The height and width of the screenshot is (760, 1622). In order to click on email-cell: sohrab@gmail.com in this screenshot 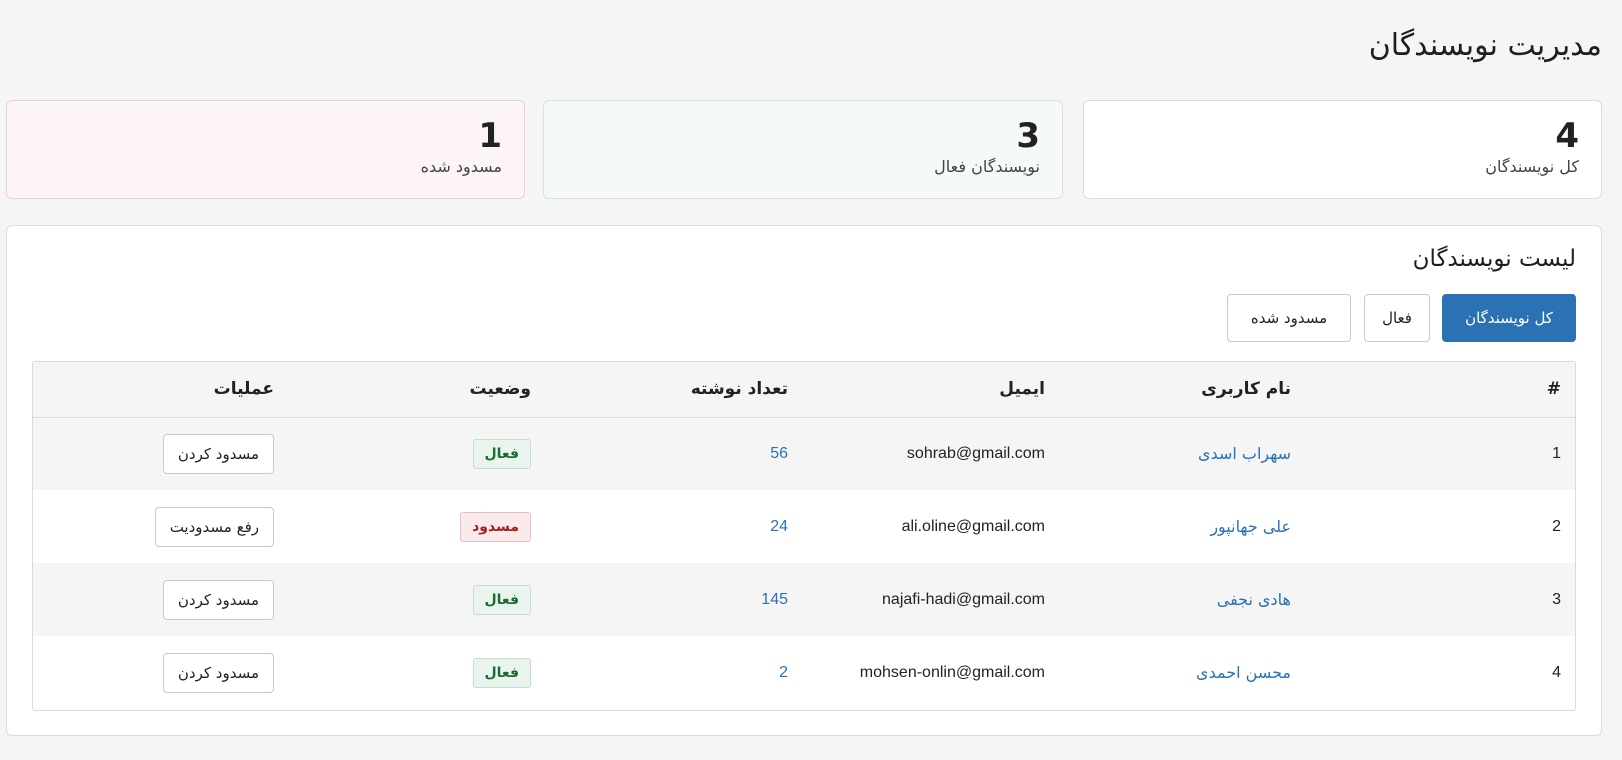, I will do `click(975, 453)`.